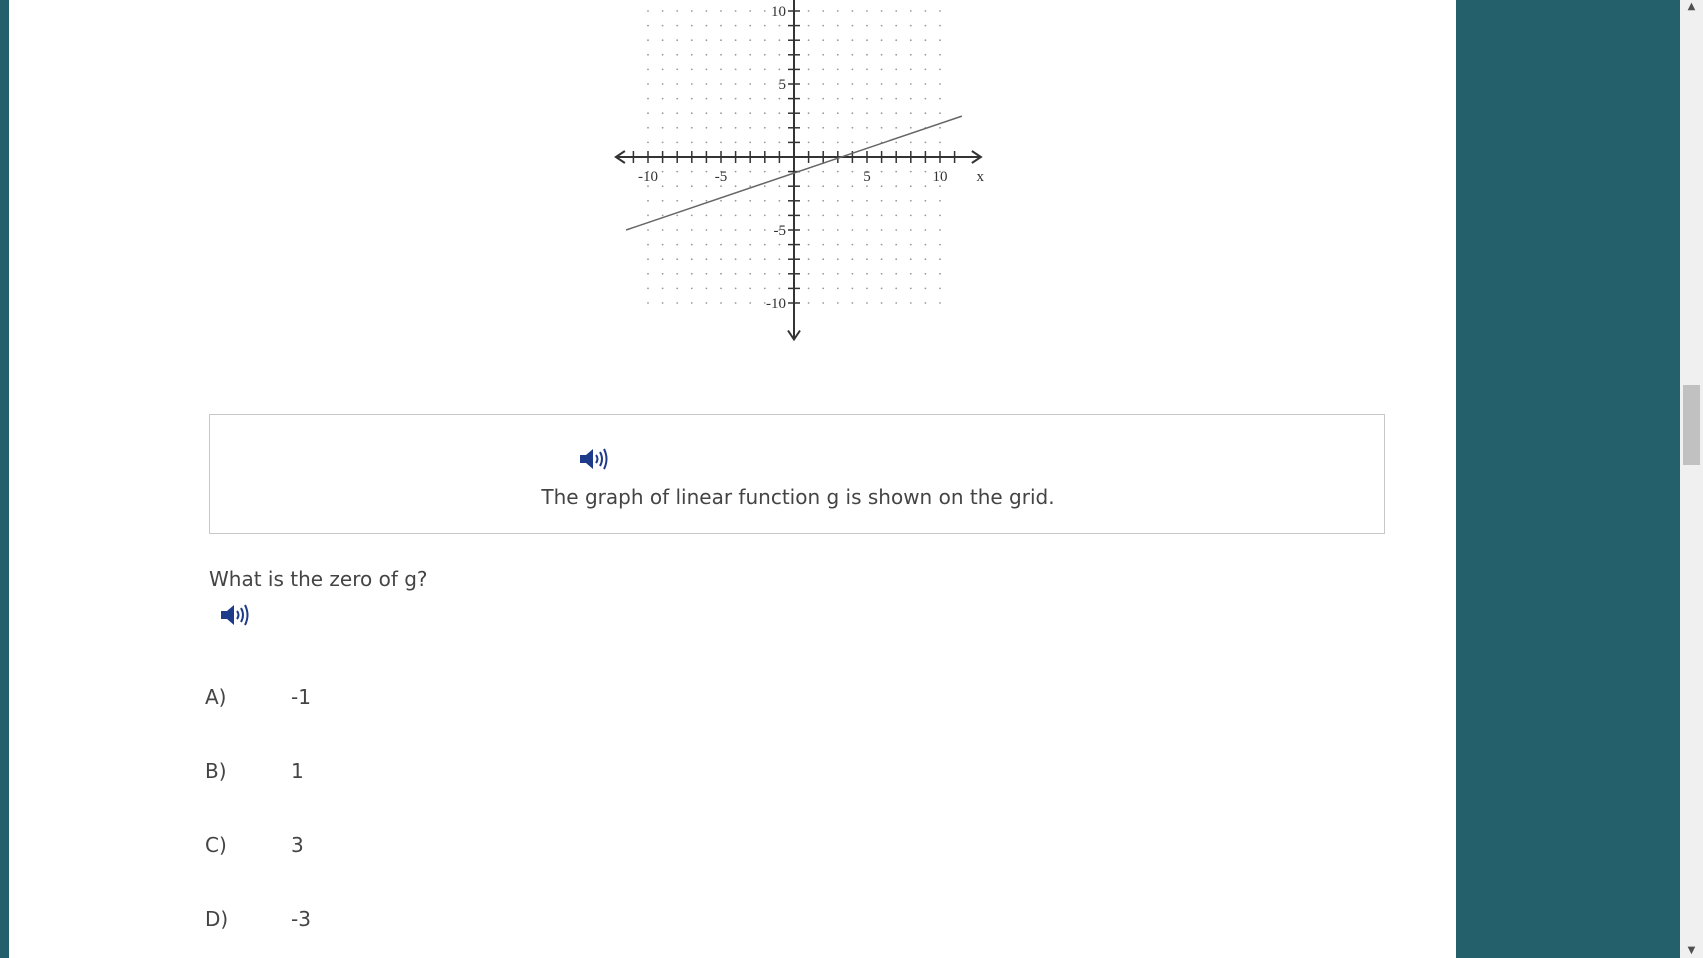  Describe the element at coordinates (1691, 479) in the screenshot. I see `vertical-scrollbar: ▲ ▼` at that location.